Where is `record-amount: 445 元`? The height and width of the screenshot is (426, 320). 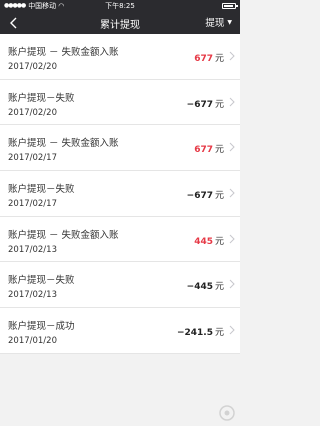
record-amount: 445 元 is located at coordinates (209, 240).